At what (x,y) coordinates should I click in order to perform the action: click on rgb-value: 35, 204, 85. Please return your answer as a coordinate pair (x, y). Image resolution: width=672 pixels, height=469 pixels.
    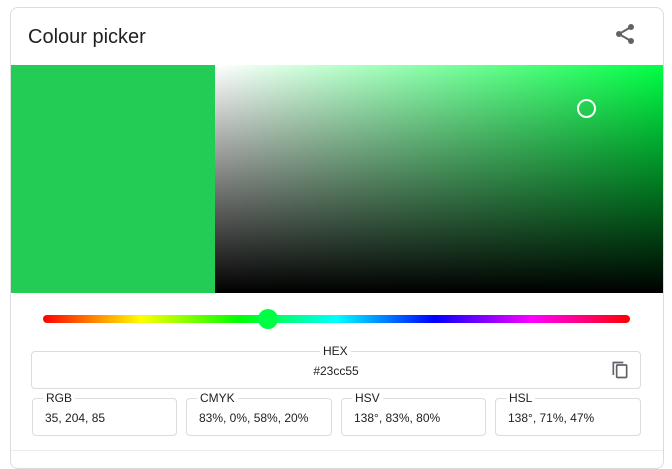
    Looking at the image, I should click on (75, 418).